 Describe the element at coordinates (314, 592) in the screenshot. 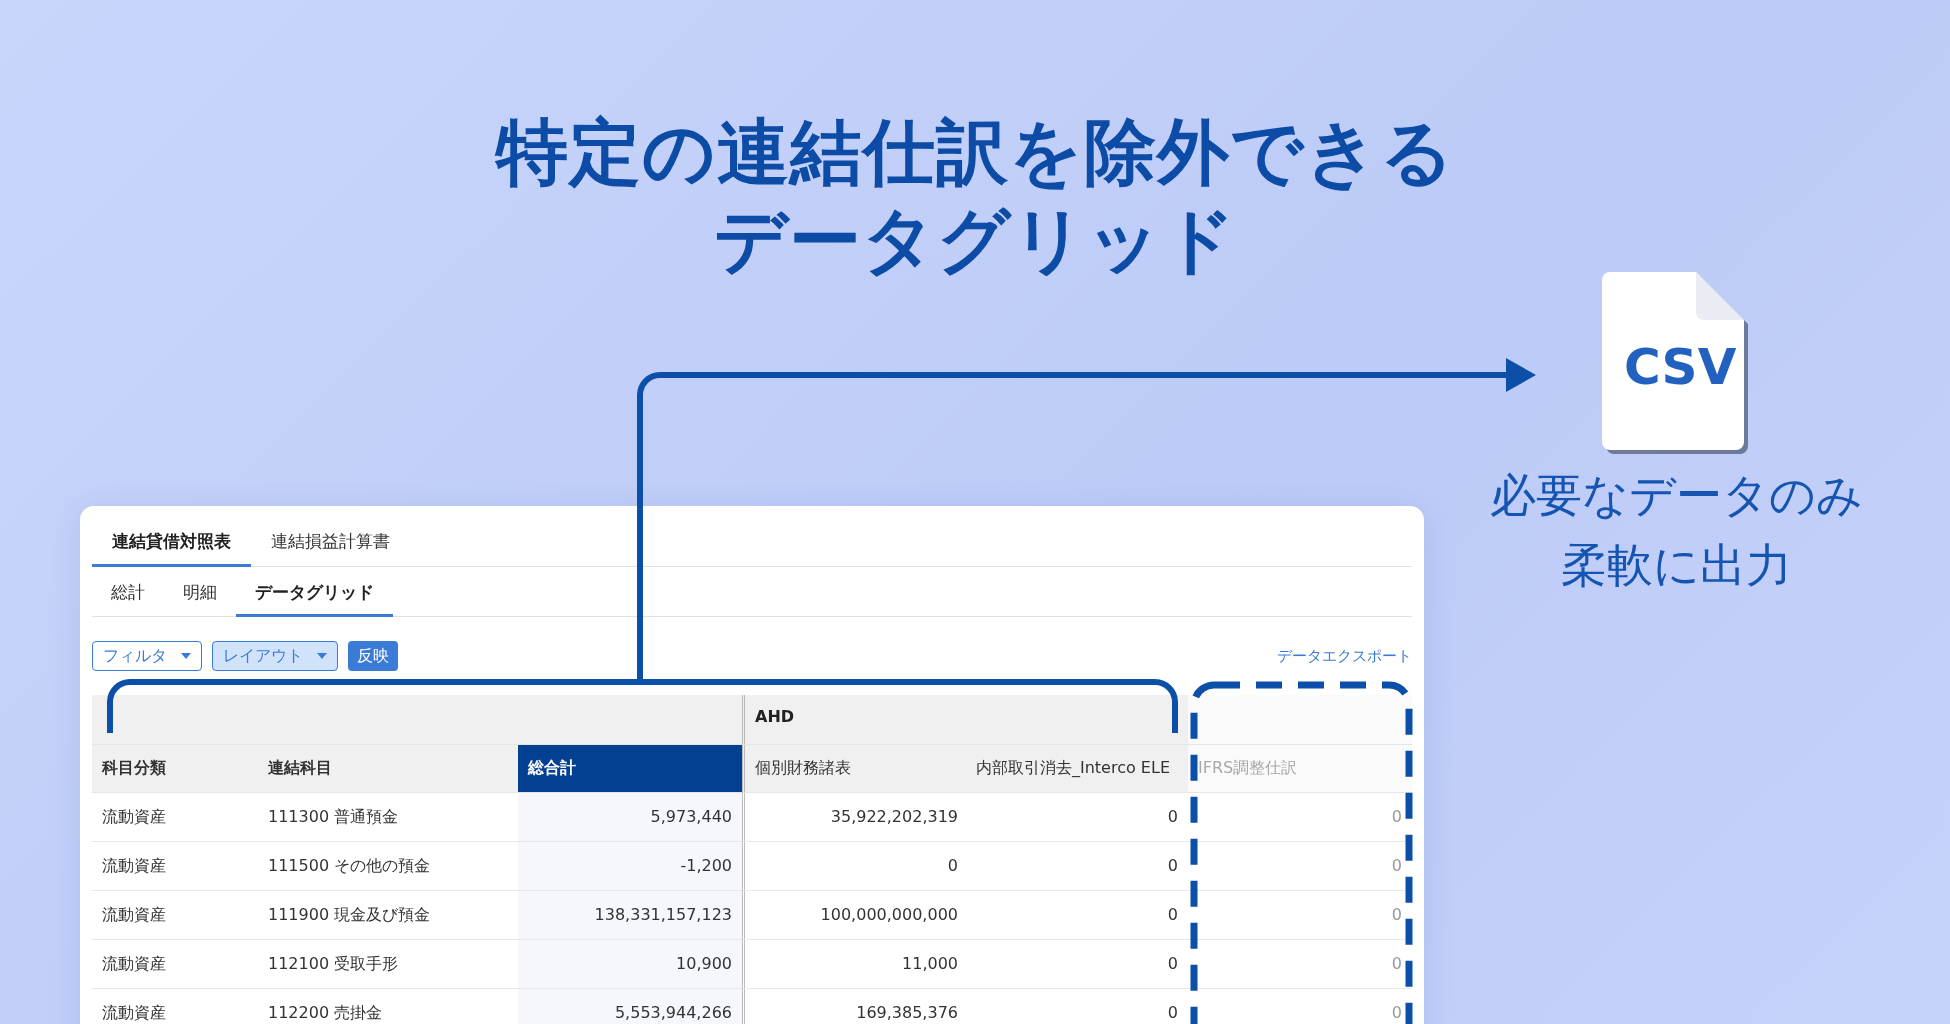

I see `sub-tab: データグリッド` at that location.